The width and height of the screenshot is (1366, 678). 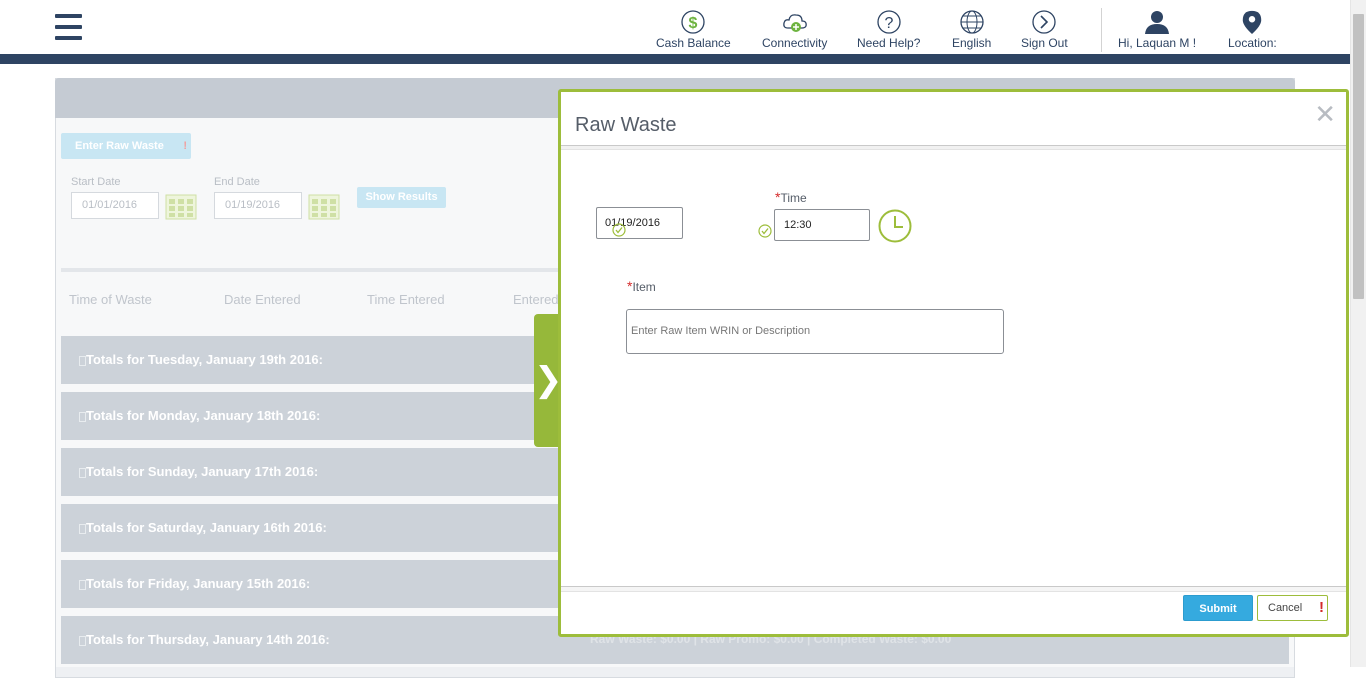 I want to click on connectivity-button: Connectivity, so click(x=794, y=30).